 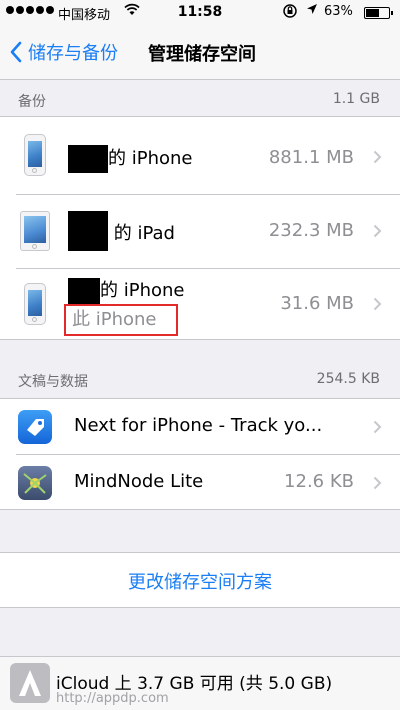 I want to click on documents-section-header: 文稿与数据 254.5 KB, so click(x=200, y=379).